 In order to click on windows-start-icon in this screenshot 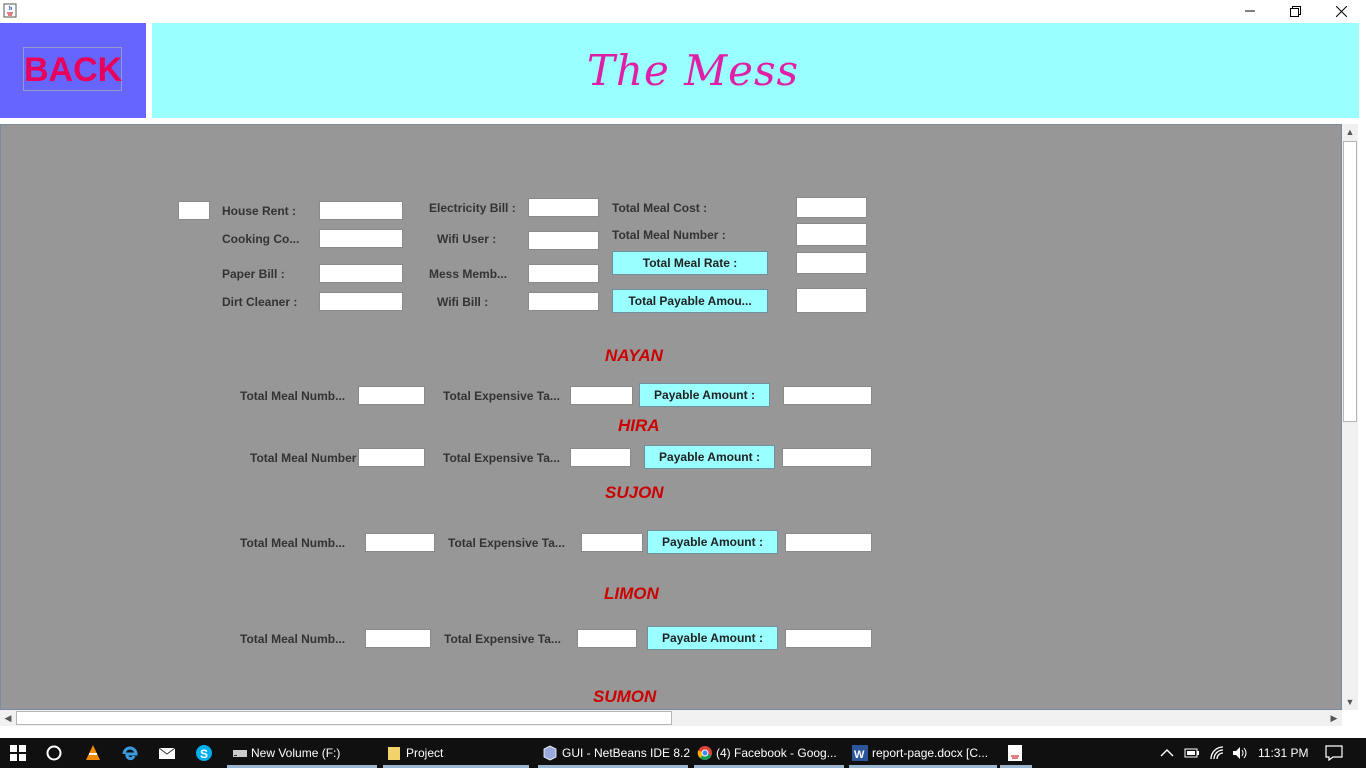, I will do `click(18, 753)`.